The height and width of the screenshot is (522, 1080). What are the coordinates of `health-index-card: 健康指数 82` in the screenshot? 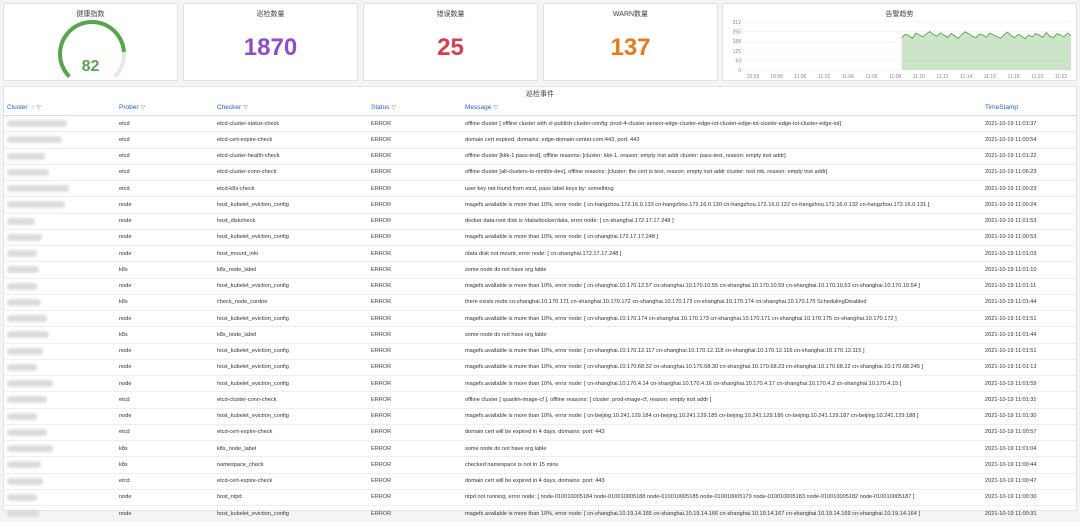 It's located at (90, 42).